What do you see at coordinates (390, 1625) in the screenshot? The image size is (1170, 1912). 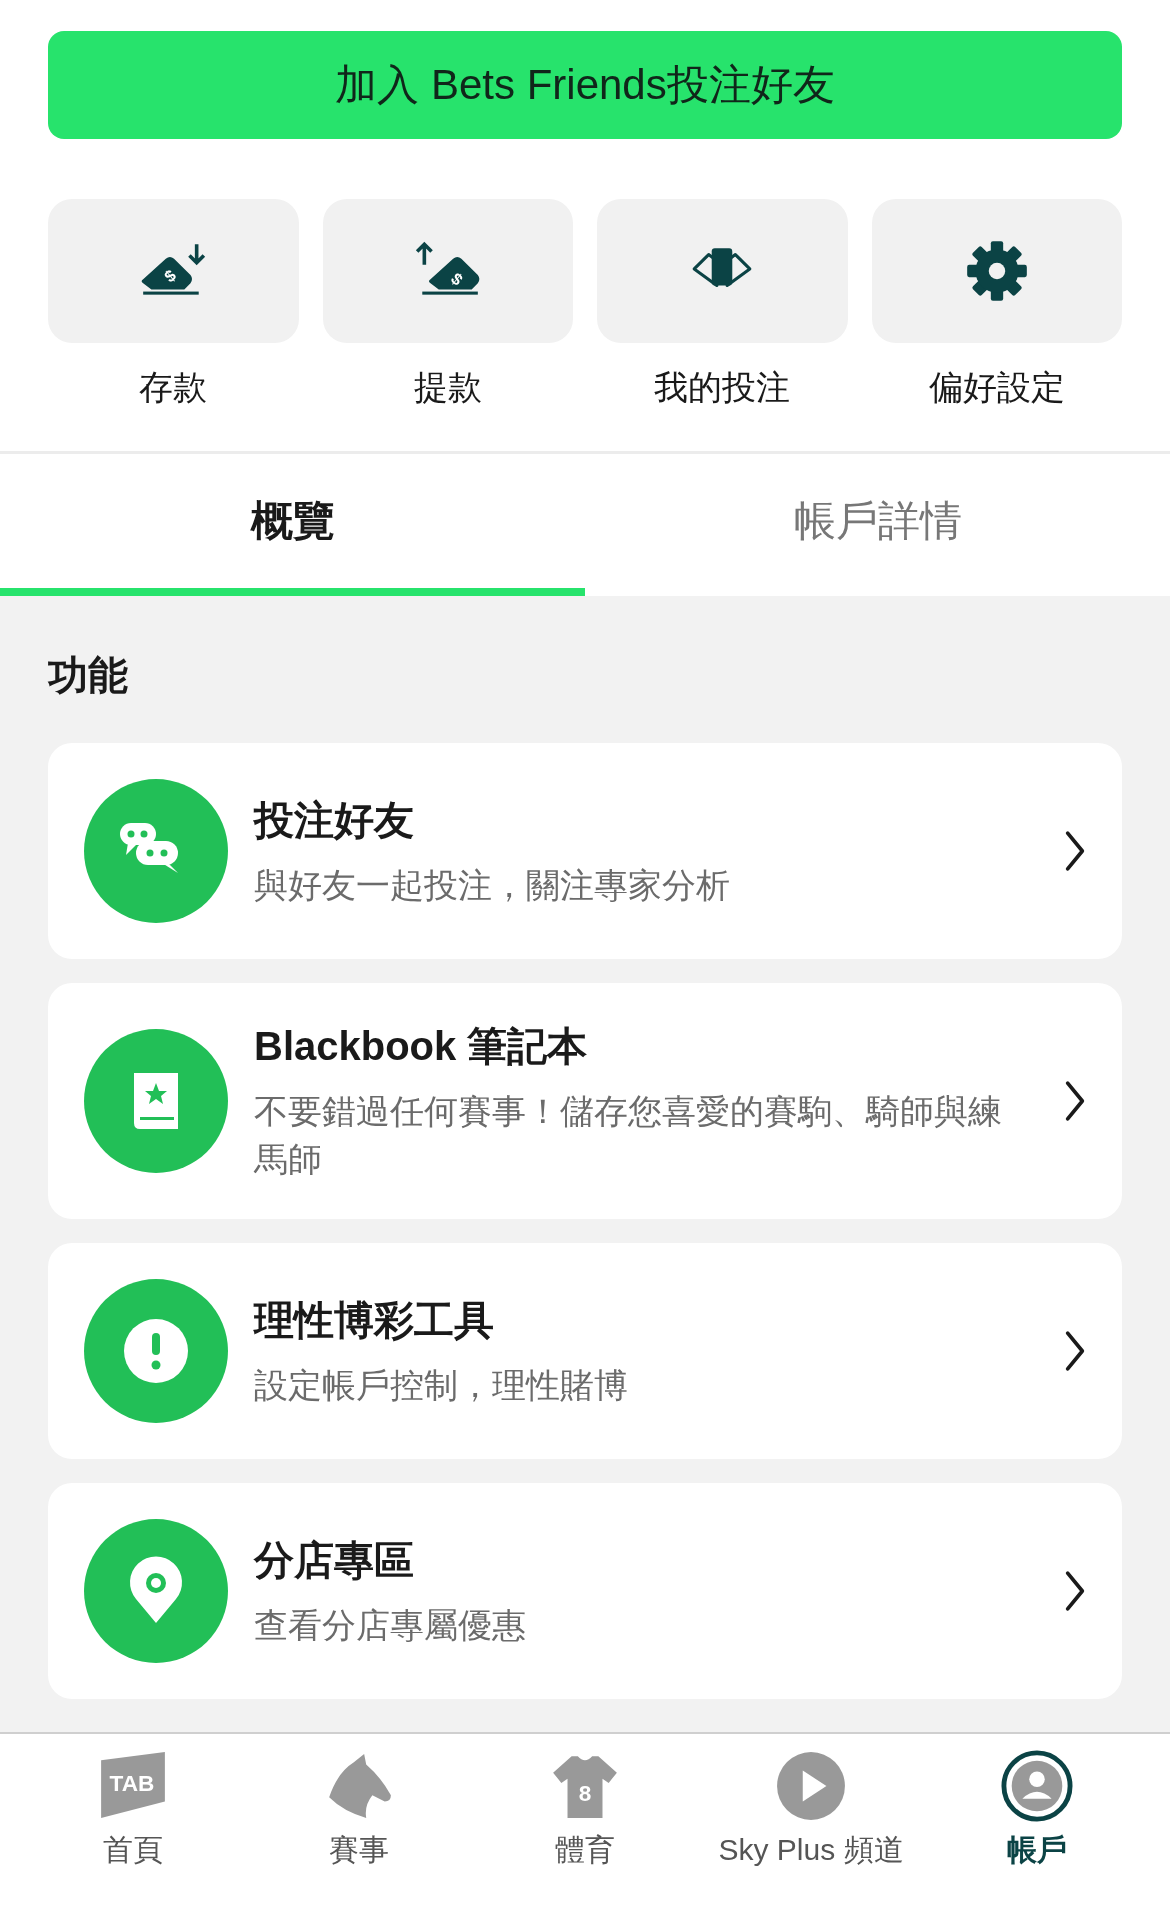 I see `feature-description: 查看分店專屬優惠` at bounding box center [390, 1625].